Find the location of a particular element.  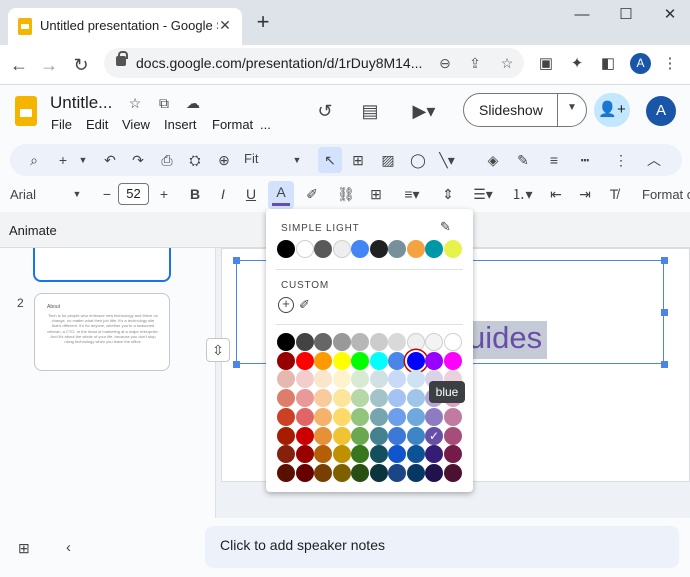

new-slide-layout-icon: ▼ is located at coordinates (83, 160).